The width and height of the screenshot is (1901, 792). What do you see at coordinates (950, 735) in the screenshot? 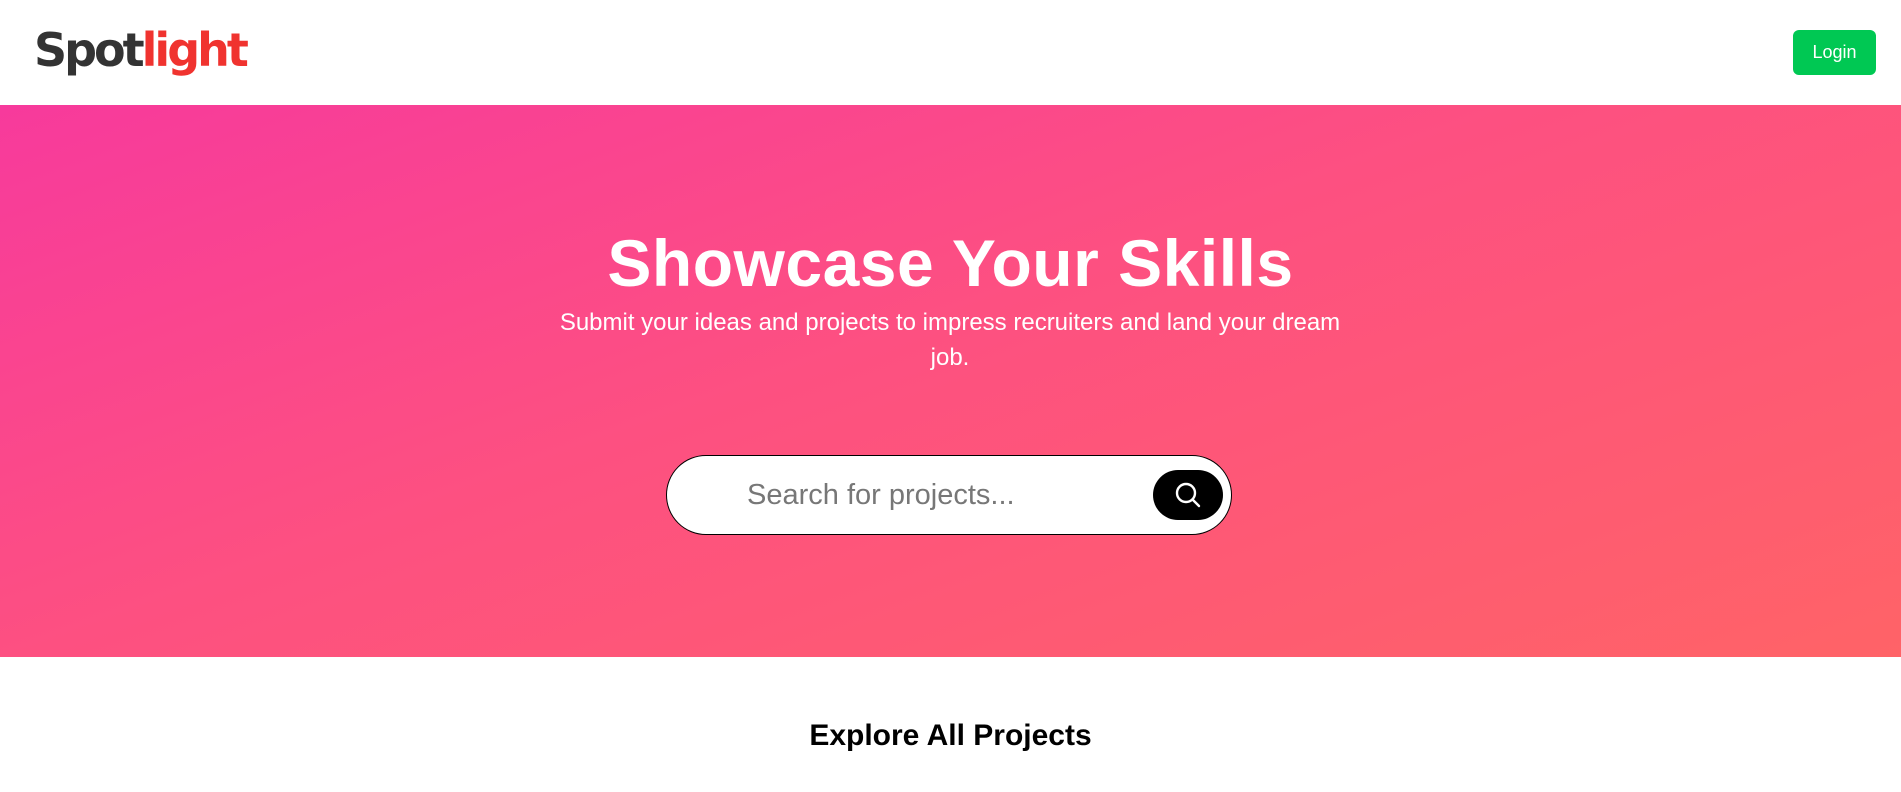
I see `explore-section-title: Explore All Projects` at bounding box center [950, 735].